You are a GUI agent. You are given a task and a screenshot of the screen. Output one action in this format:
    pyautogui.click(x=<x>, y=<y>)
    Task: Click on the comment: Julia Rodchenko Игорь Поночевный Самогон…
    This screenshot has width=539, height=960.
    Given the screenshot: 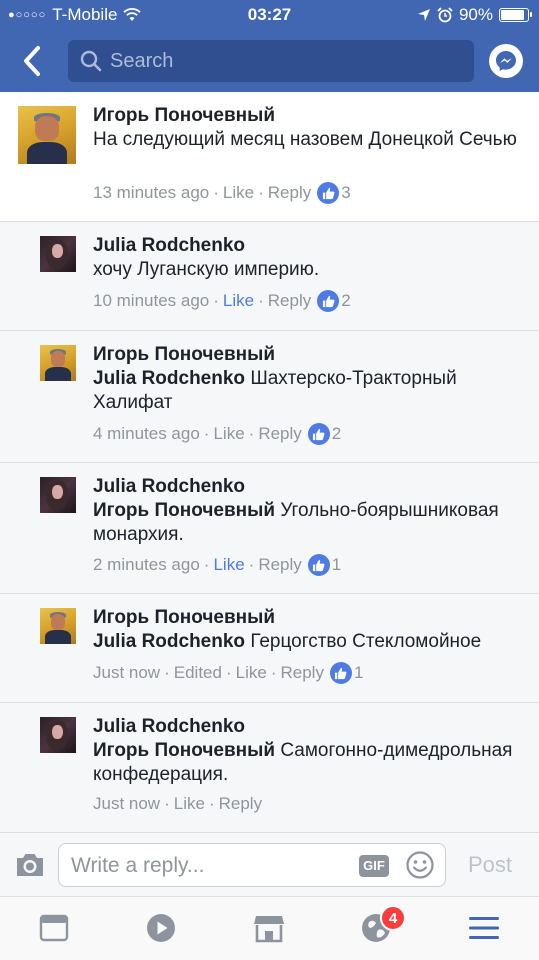 What is the action you would take?
    pyautogui.click(x=269, y=768)
    